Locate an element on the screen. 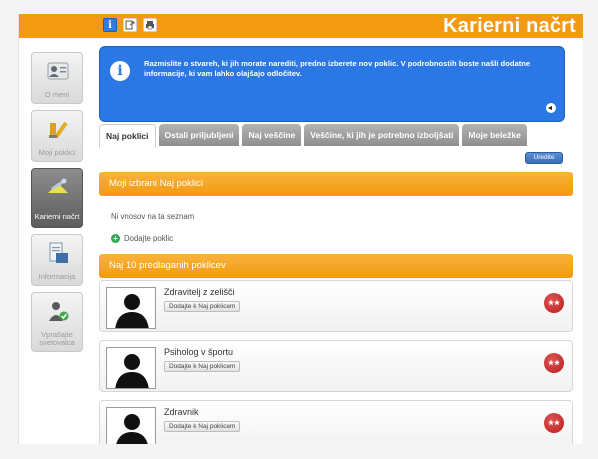 The image size is (598, 459). career-plan-icon is located at coordinates (58, 185).